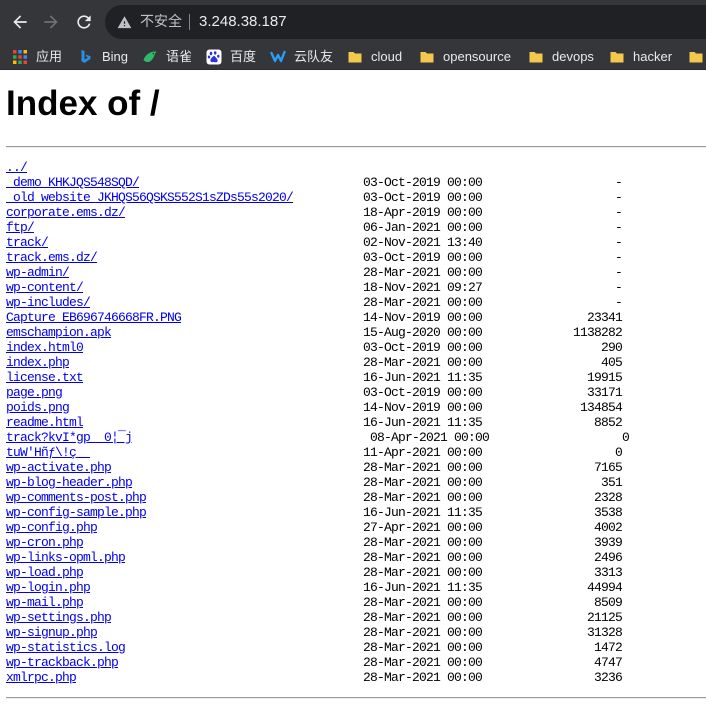 The image size is (706, 724). Describe the element at coordinates (45, 602) in the screenshot. I see `file-link: wp-mail.php` at that location.